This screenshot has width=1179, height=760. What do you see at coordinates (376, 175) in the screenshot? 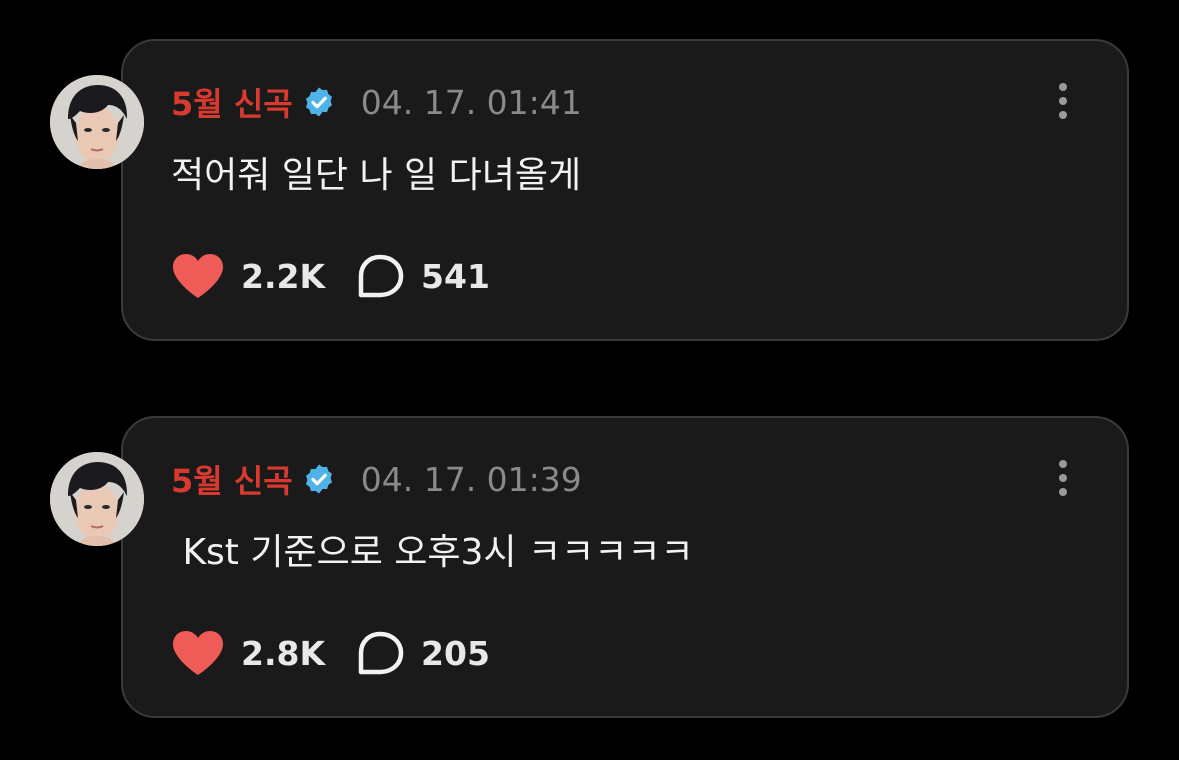
I see `post-text: 적어줘 일단 나 일 다녀올게` at bounding box center [376, 175].